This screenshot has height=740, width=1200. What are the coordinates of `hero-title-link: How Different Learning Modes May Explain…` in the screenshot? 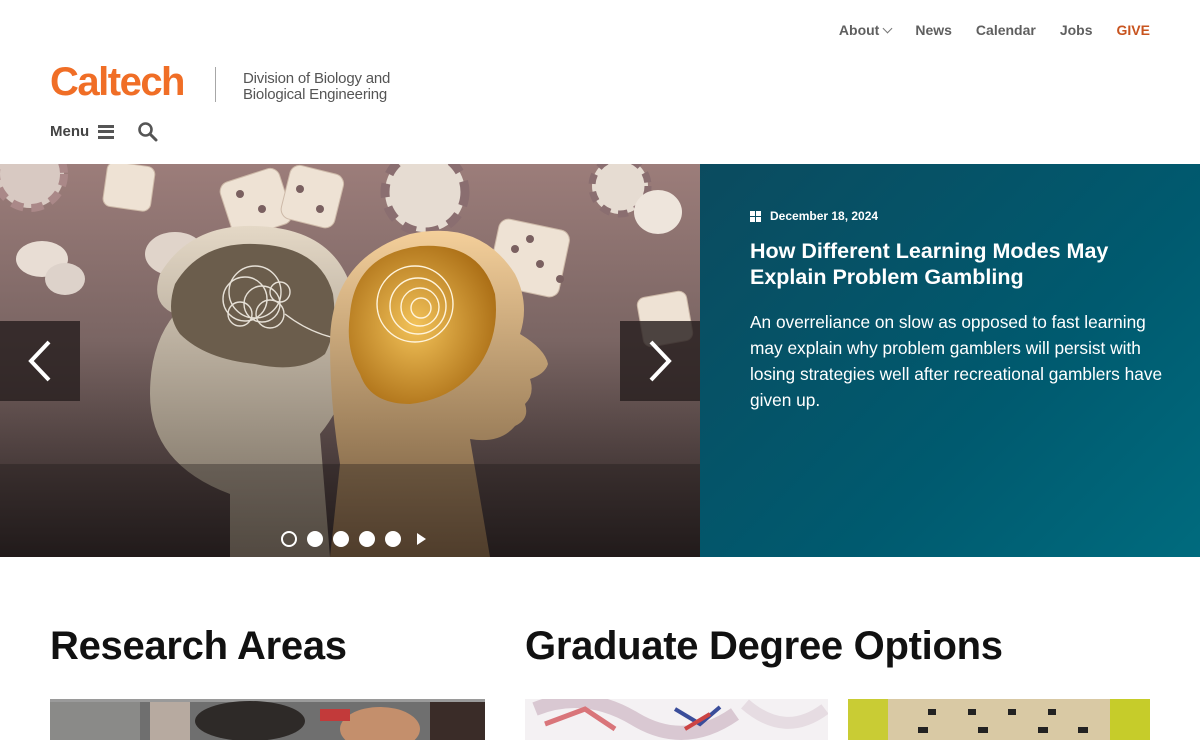 It's located at (960, 264).